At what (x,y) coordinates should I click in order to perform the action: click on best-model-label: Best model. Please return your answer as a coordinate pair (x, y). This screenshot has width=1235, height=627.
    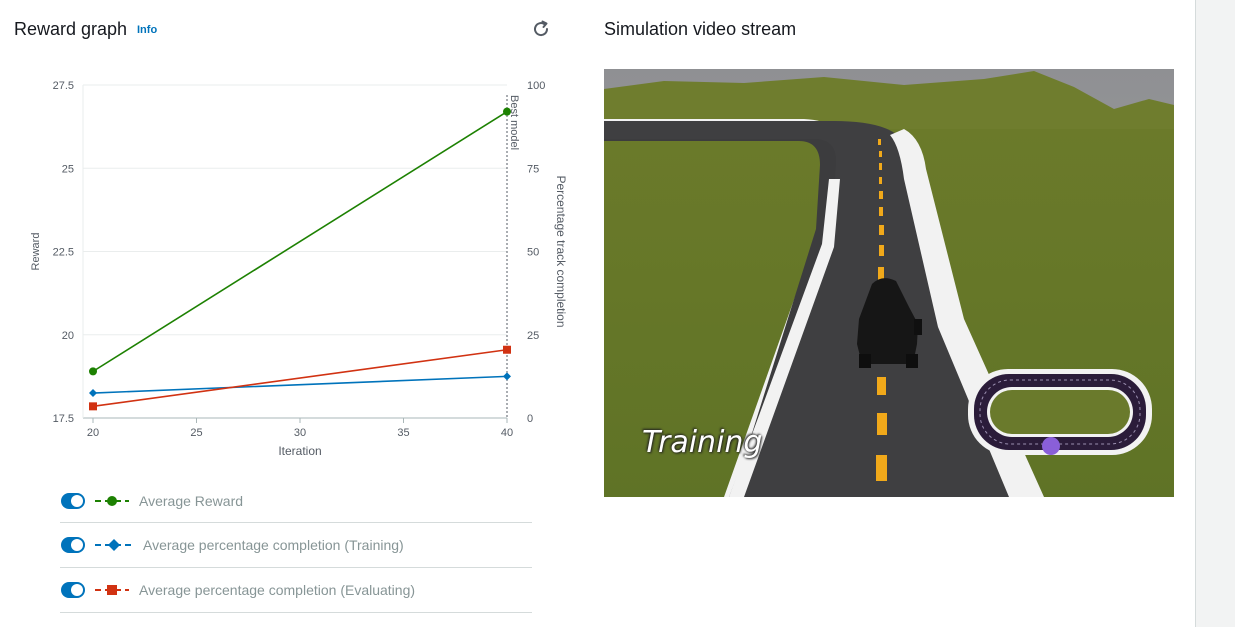
    Looking at the image, I should click on (514, 122).